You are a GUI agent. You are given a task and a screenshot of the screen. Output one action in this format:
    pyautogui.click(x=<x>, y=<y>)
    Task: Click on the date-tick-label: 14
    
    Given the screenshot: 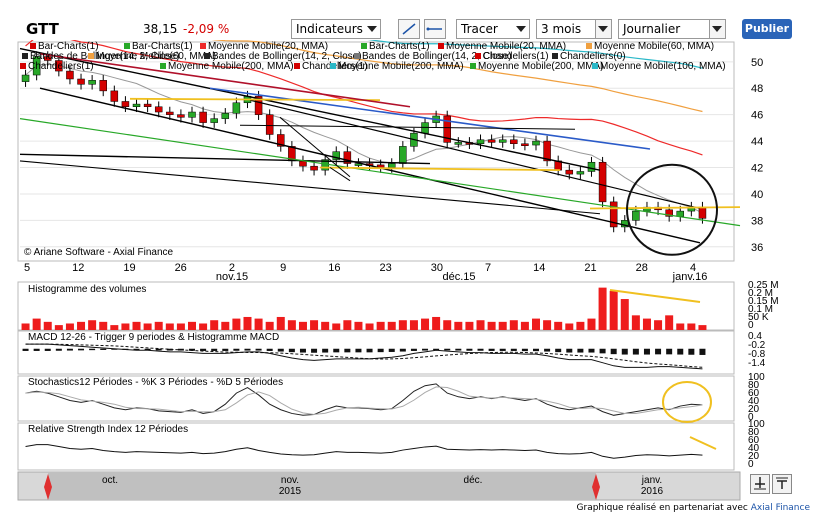 What is the action you would take?
    pyautogui.click(x=539, y=268)
    